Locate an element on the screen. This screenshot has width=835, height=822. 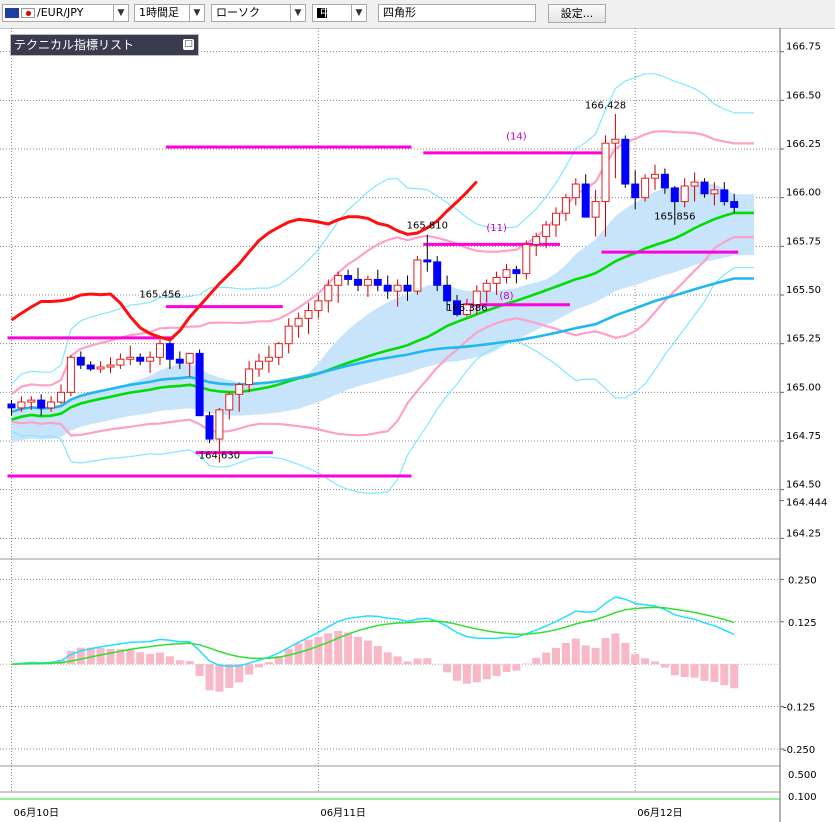
price-tick-label: 165.25 is located at coordinates (803, 339).